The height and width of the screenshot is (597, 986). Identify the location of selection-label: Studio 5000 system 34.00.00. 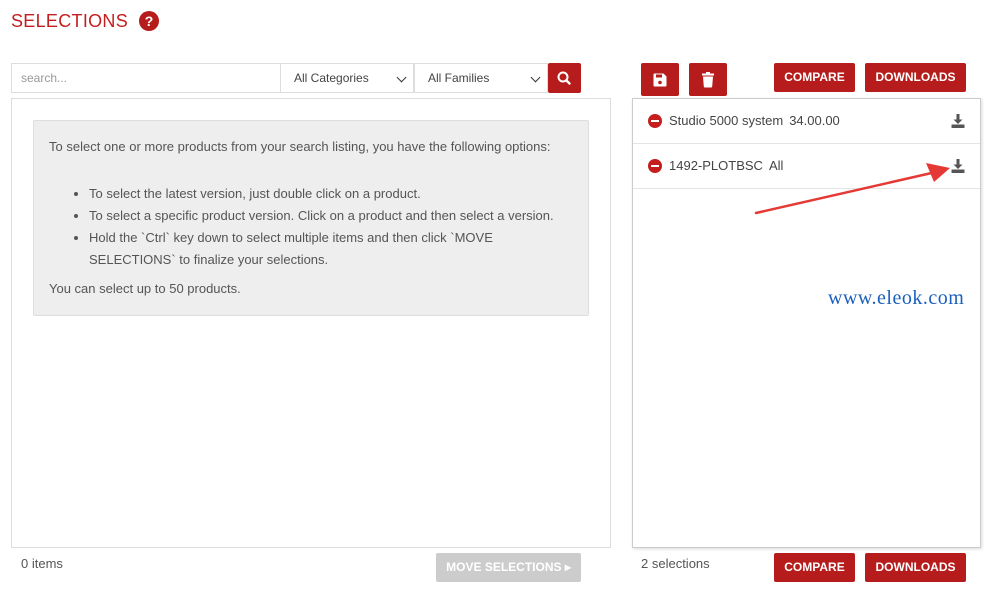
(754, 120).